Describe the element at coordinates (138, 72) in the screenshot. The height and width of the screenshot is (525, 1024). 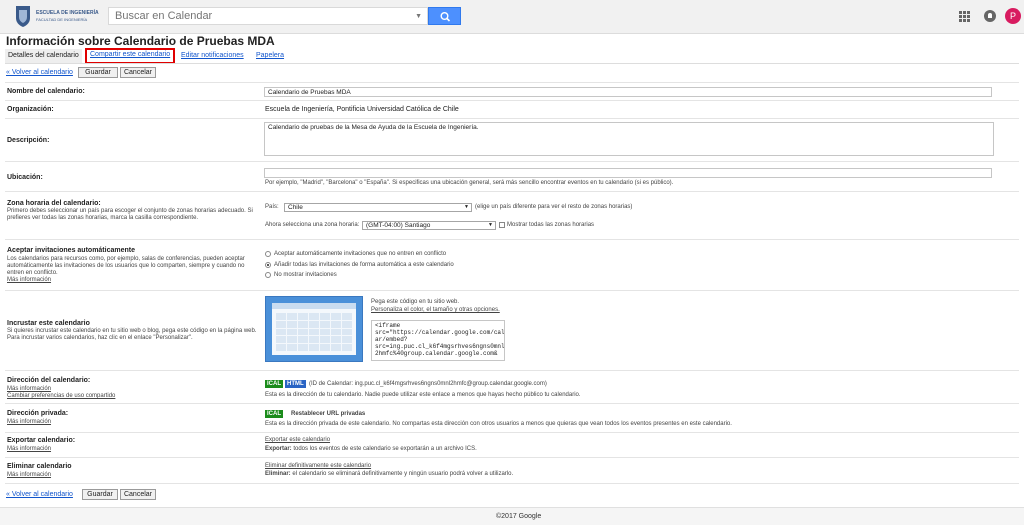
I see `cancel-button: Cancelar` at that location.